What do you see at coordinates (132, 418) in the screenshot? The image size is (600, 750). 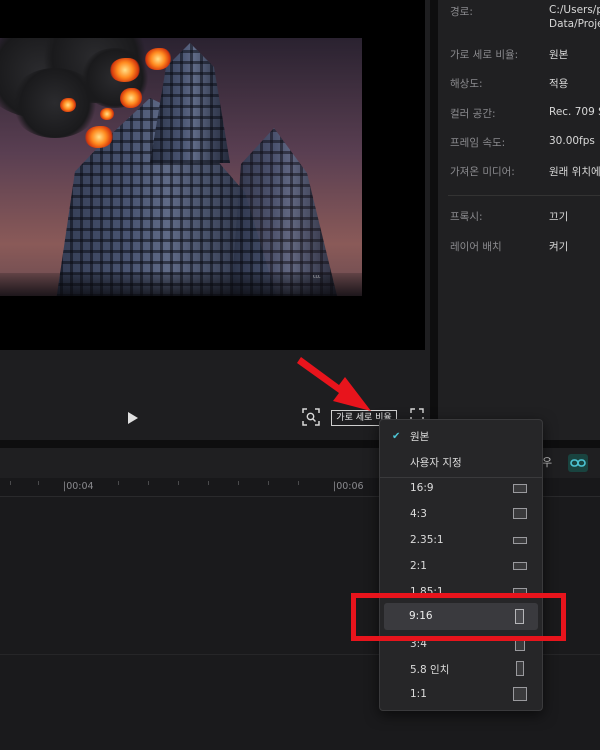 I see `play-button` at bounding box center [132, 418].